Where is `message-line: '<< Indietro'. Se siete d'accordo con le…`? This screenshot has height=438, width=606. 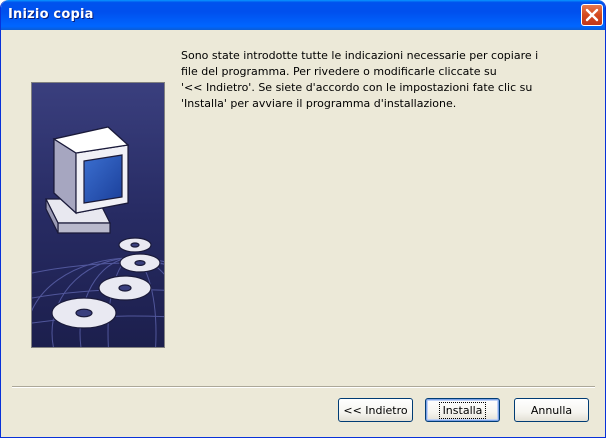
message-line: '<< Indietro'. Se siete d'accordo con le… is located at coordinates (357, 87).